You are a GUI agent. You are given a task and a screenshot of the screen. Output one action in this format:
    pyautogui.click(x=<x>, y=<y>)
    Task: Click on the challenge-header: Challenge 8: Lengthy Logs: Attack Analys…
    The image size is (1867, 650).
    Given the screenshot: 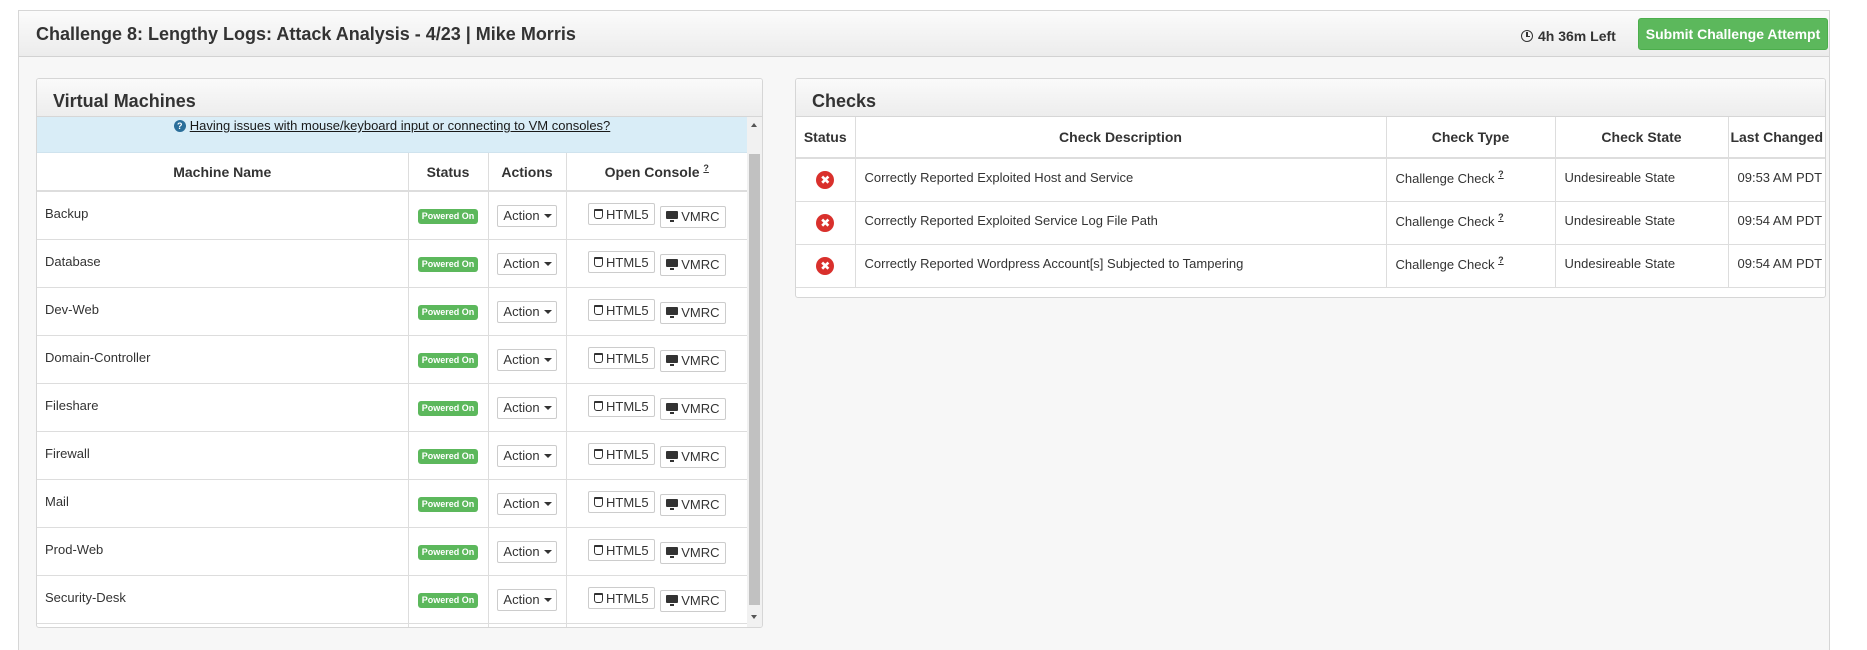 What is the action you would take?
    pyautogui.click(x=924, y=34)
    